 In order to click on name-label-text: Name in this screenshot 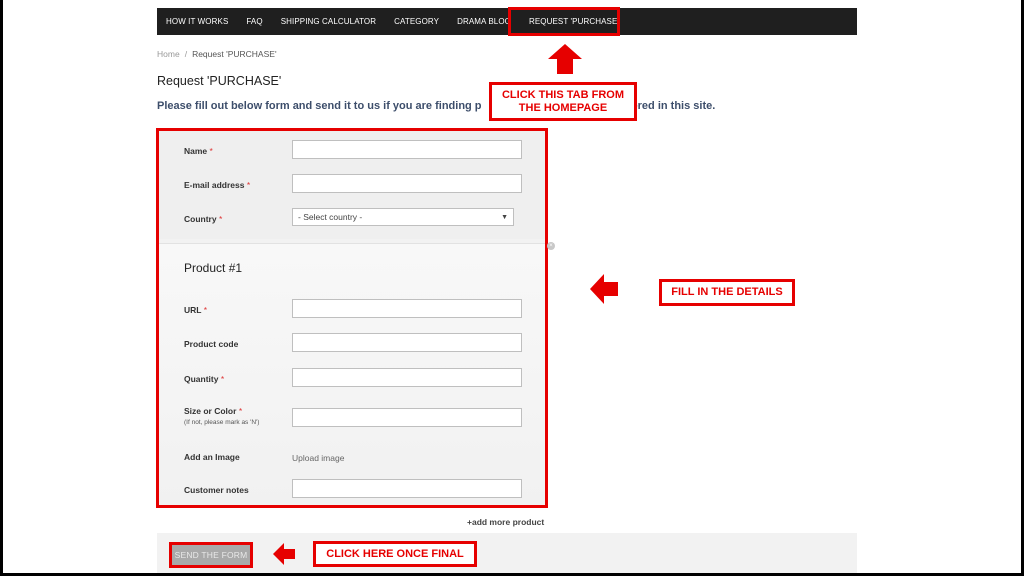, I will do `click(196, 151)`.